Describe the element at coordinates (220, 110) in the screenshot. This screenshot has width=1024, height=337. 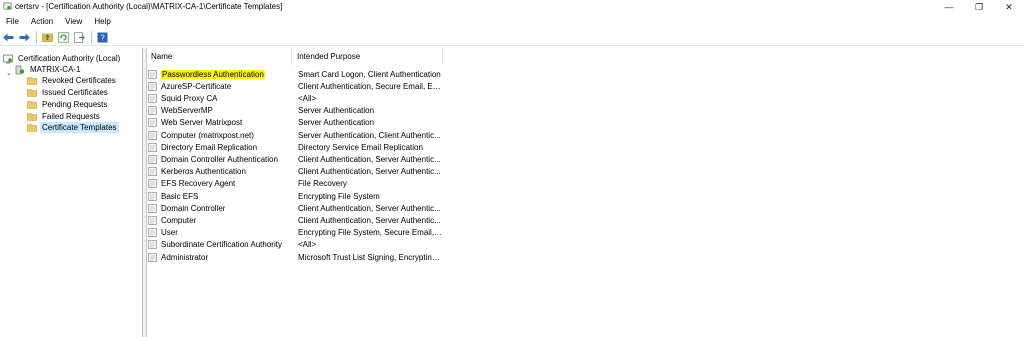
I see `template-name-cell: WebServerMP` at that location.